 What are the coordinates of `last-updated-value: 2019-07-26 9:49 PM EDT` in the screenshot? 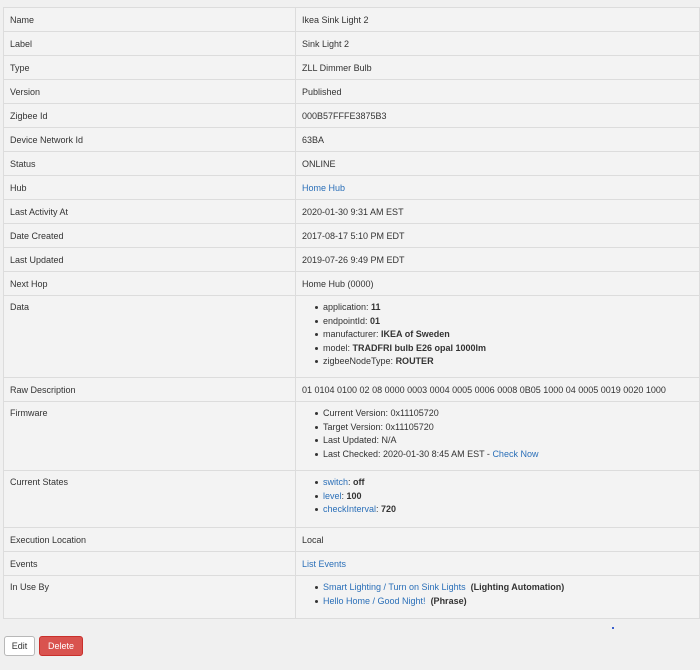 It's located at (497, 259).